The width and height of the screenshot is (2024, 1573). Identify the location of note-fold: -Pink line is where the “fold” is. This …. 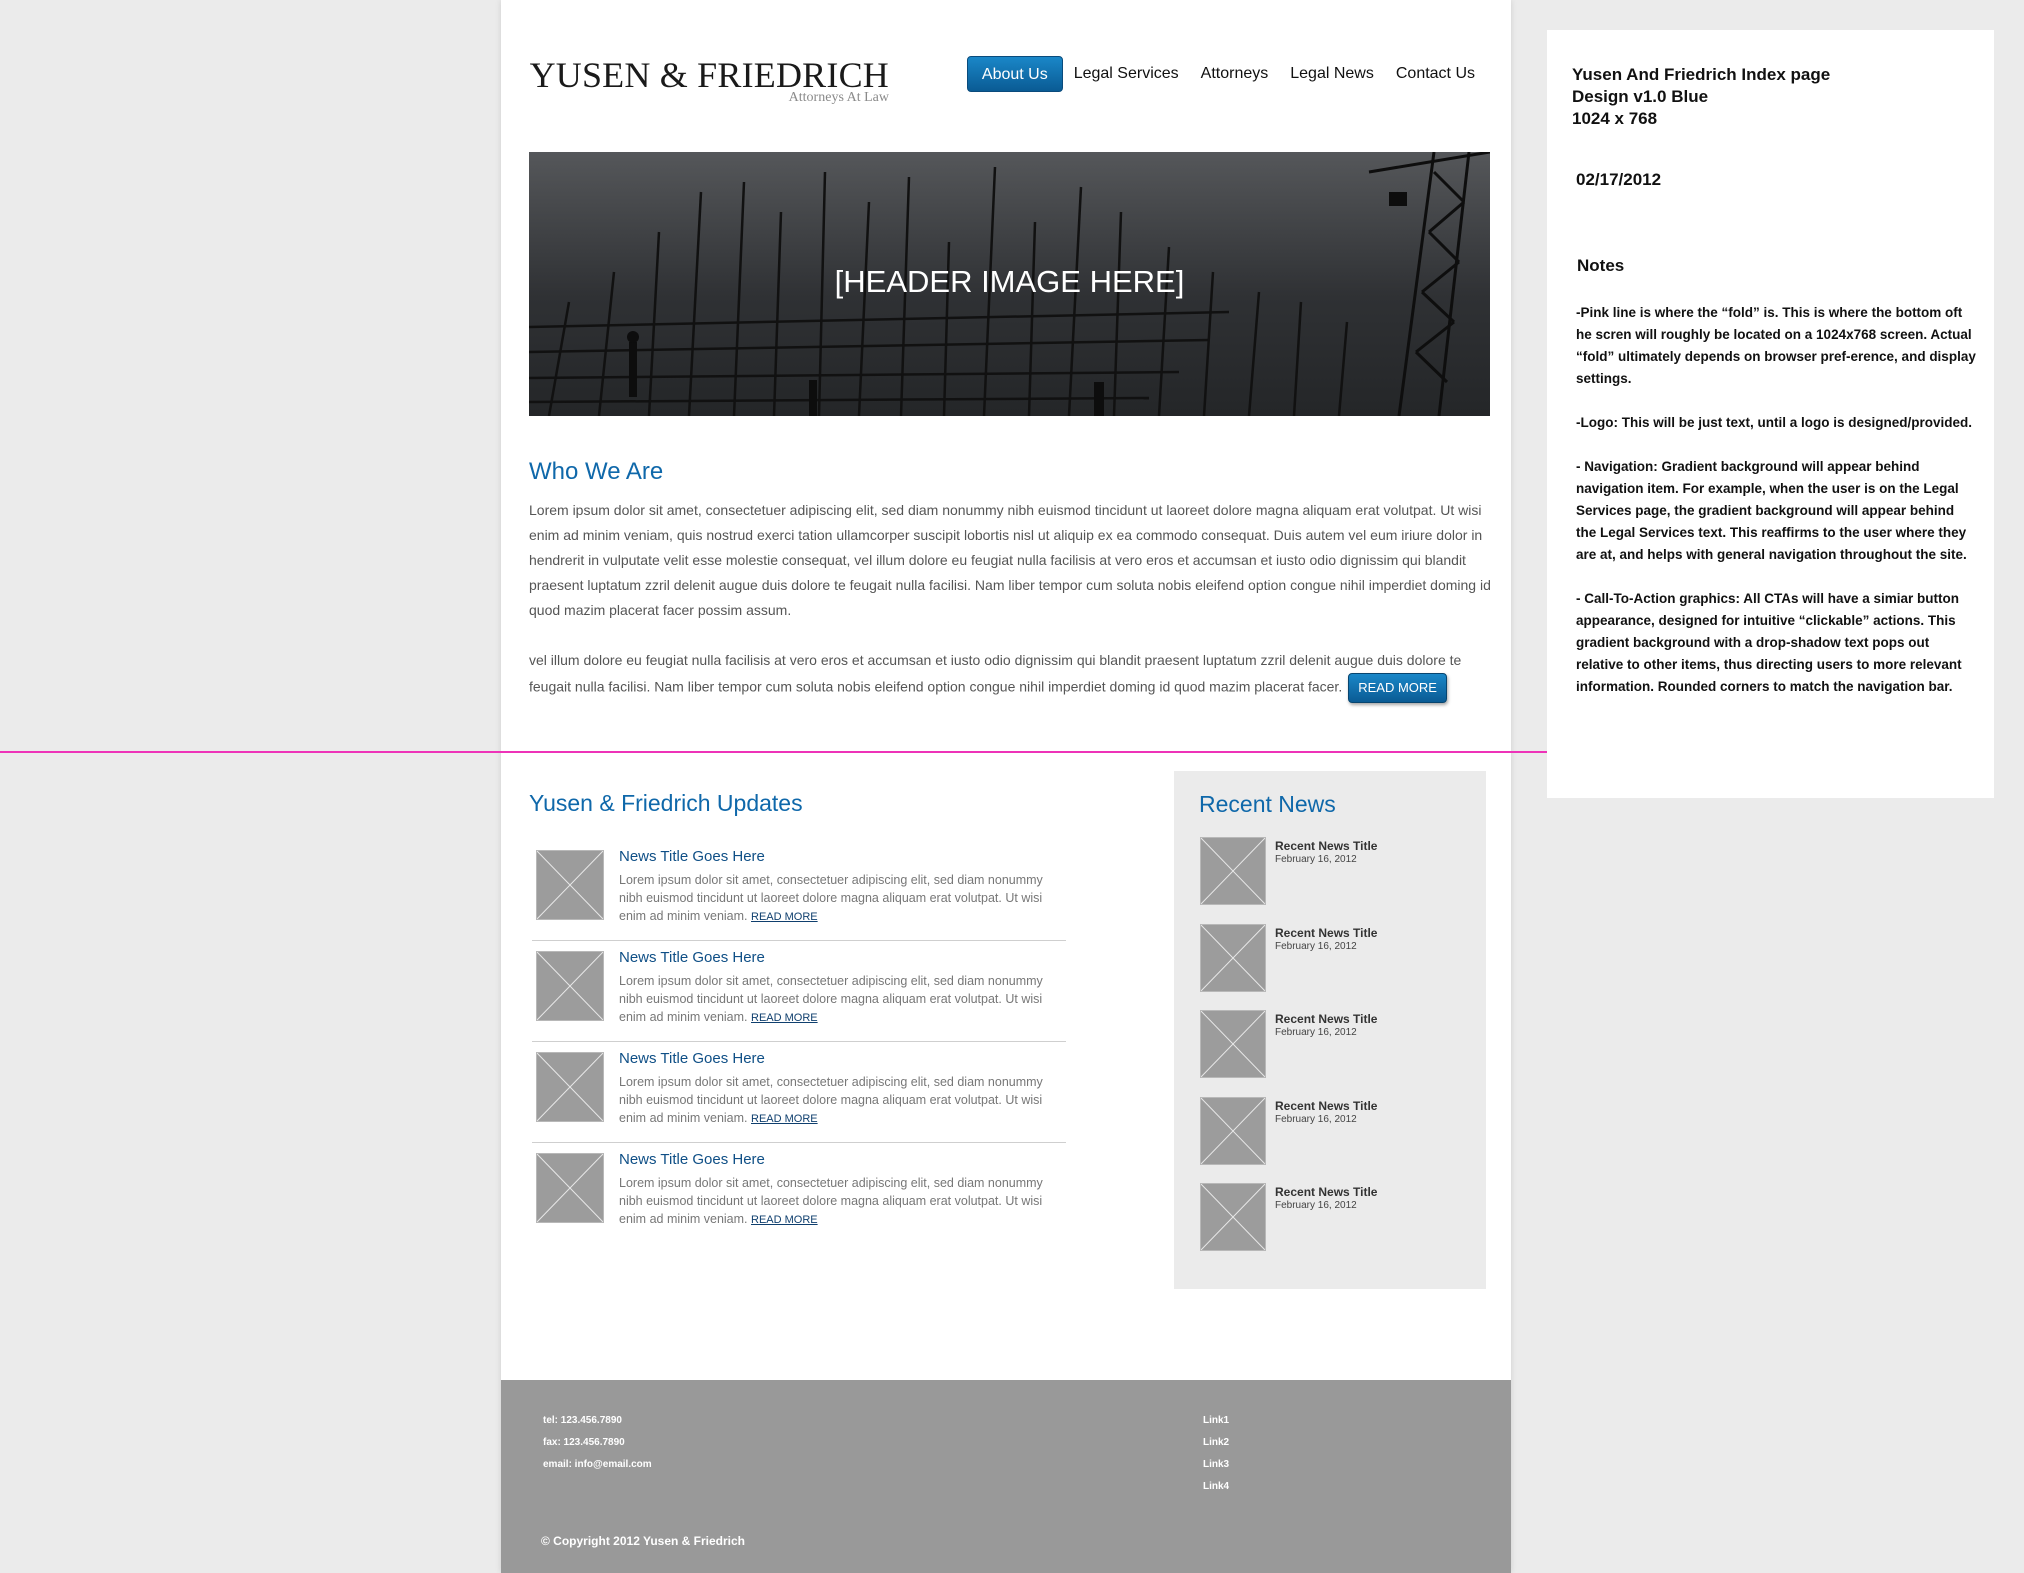
(1776, 345).